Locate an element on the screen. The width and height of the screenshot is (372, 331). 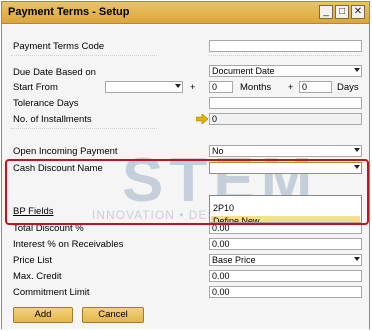
minimize-button: _ is located at coordinates (326, 12).